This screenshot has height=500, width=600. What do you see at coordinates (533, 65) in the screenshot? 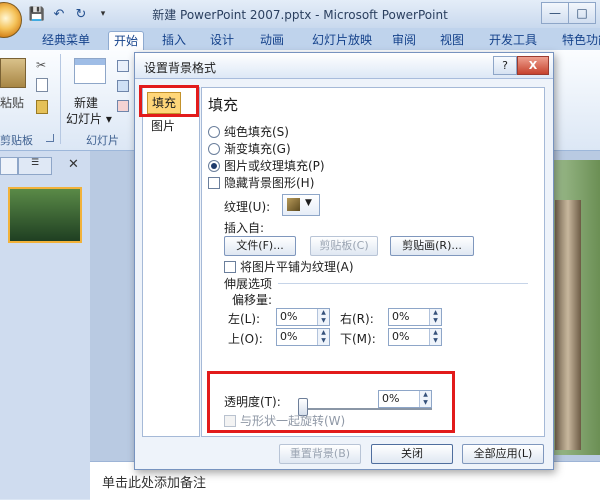
I see `dialog-close-button: X` at bounding box center [533, 65].